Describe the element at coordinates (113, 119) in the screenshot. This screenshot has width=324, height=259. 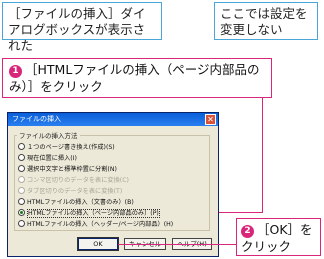
I see `dialog-titlebar: ファイルの挿入 ✕` at that location.